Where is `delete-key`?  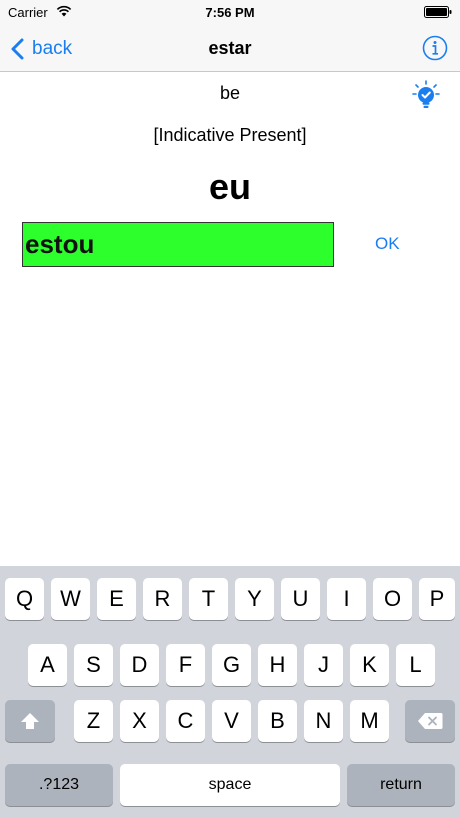 delete-key is located at coordinates (430, 721).